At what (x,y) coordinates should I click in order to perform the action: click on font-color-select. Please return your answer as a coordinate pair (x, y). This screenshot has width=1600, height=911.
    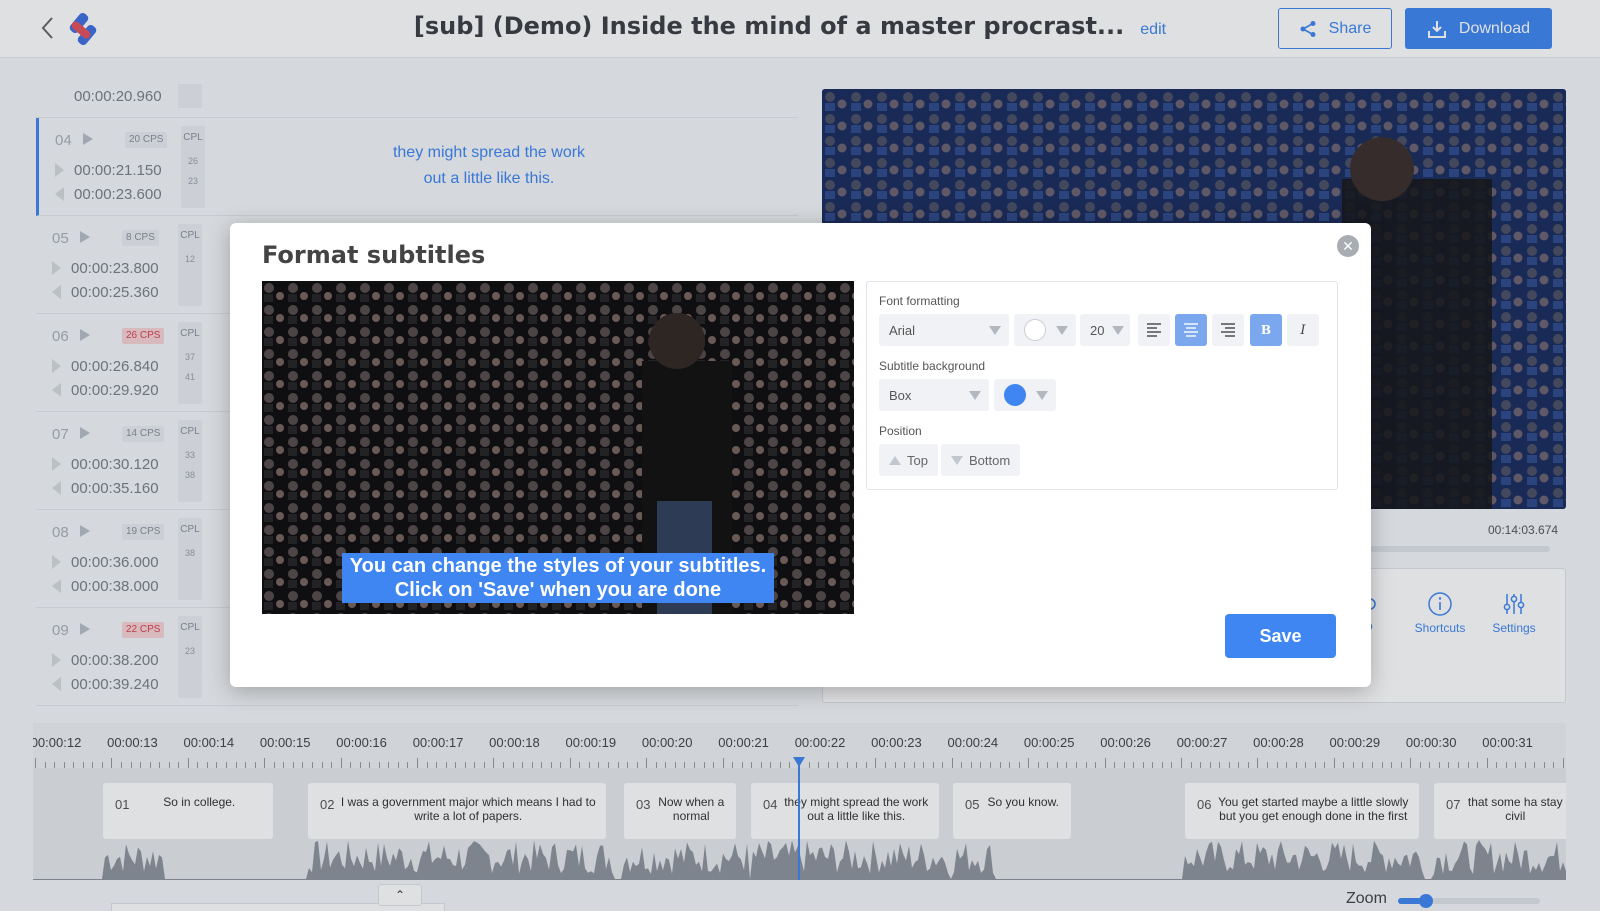
    Looking at the image, I should click on (1045, 330).